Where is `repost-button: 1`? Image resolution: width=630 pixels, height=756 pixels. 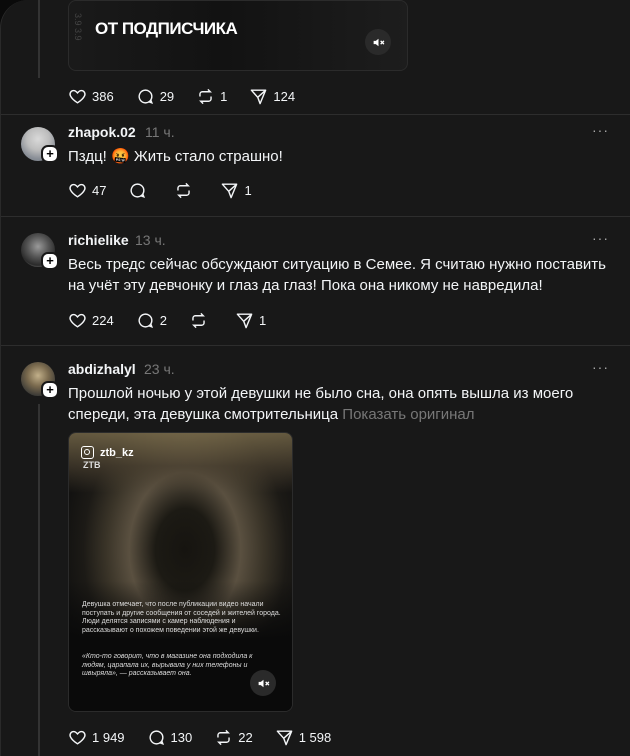 repost-button: 1 is located at coordinates (211, 96).